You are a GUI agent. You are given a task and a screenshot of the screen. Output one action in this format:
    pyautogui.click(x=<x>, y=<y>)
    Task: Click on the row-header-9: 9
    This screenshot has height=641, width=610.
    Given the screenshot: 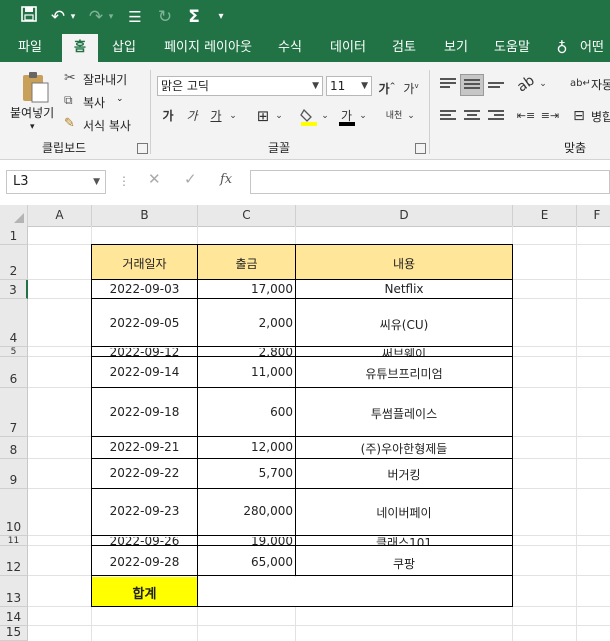 What is the action you would take?
    pyautogui.click(x=14, y=474)
    